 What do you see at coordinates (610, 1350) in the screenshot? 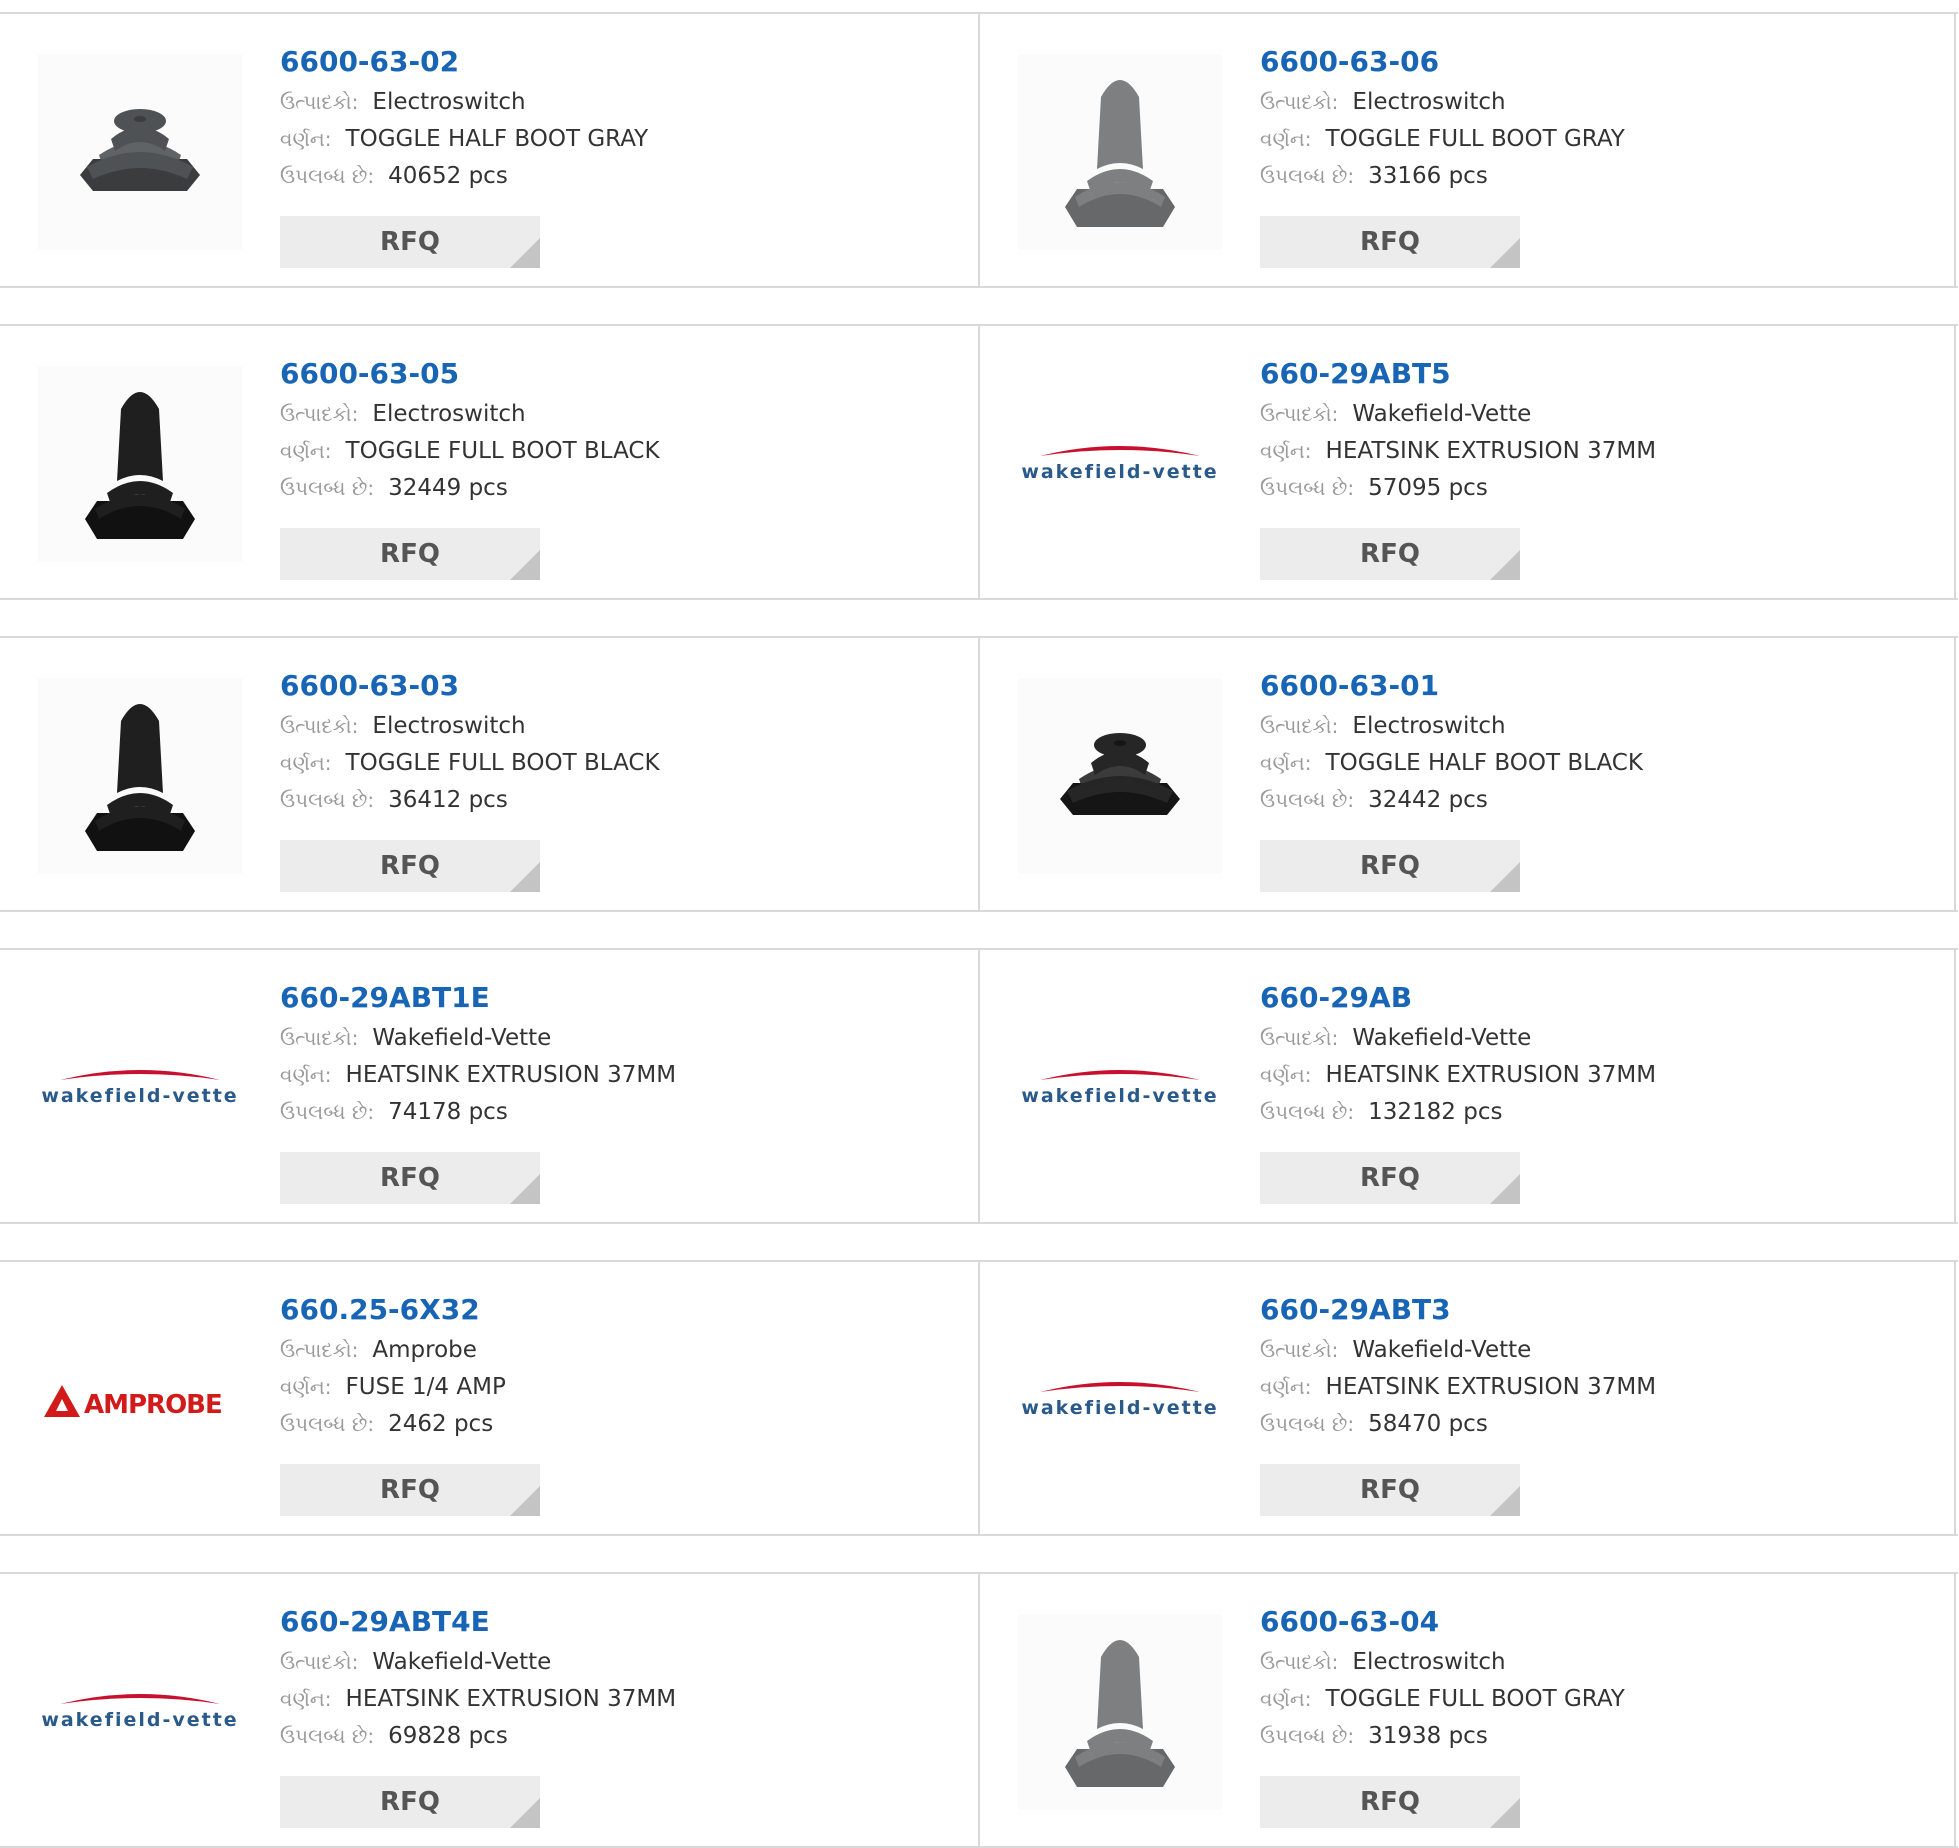
I see `manufacturer-line: ઉત્પાદકો: Amprobe` at bounding box center [610, 1350].